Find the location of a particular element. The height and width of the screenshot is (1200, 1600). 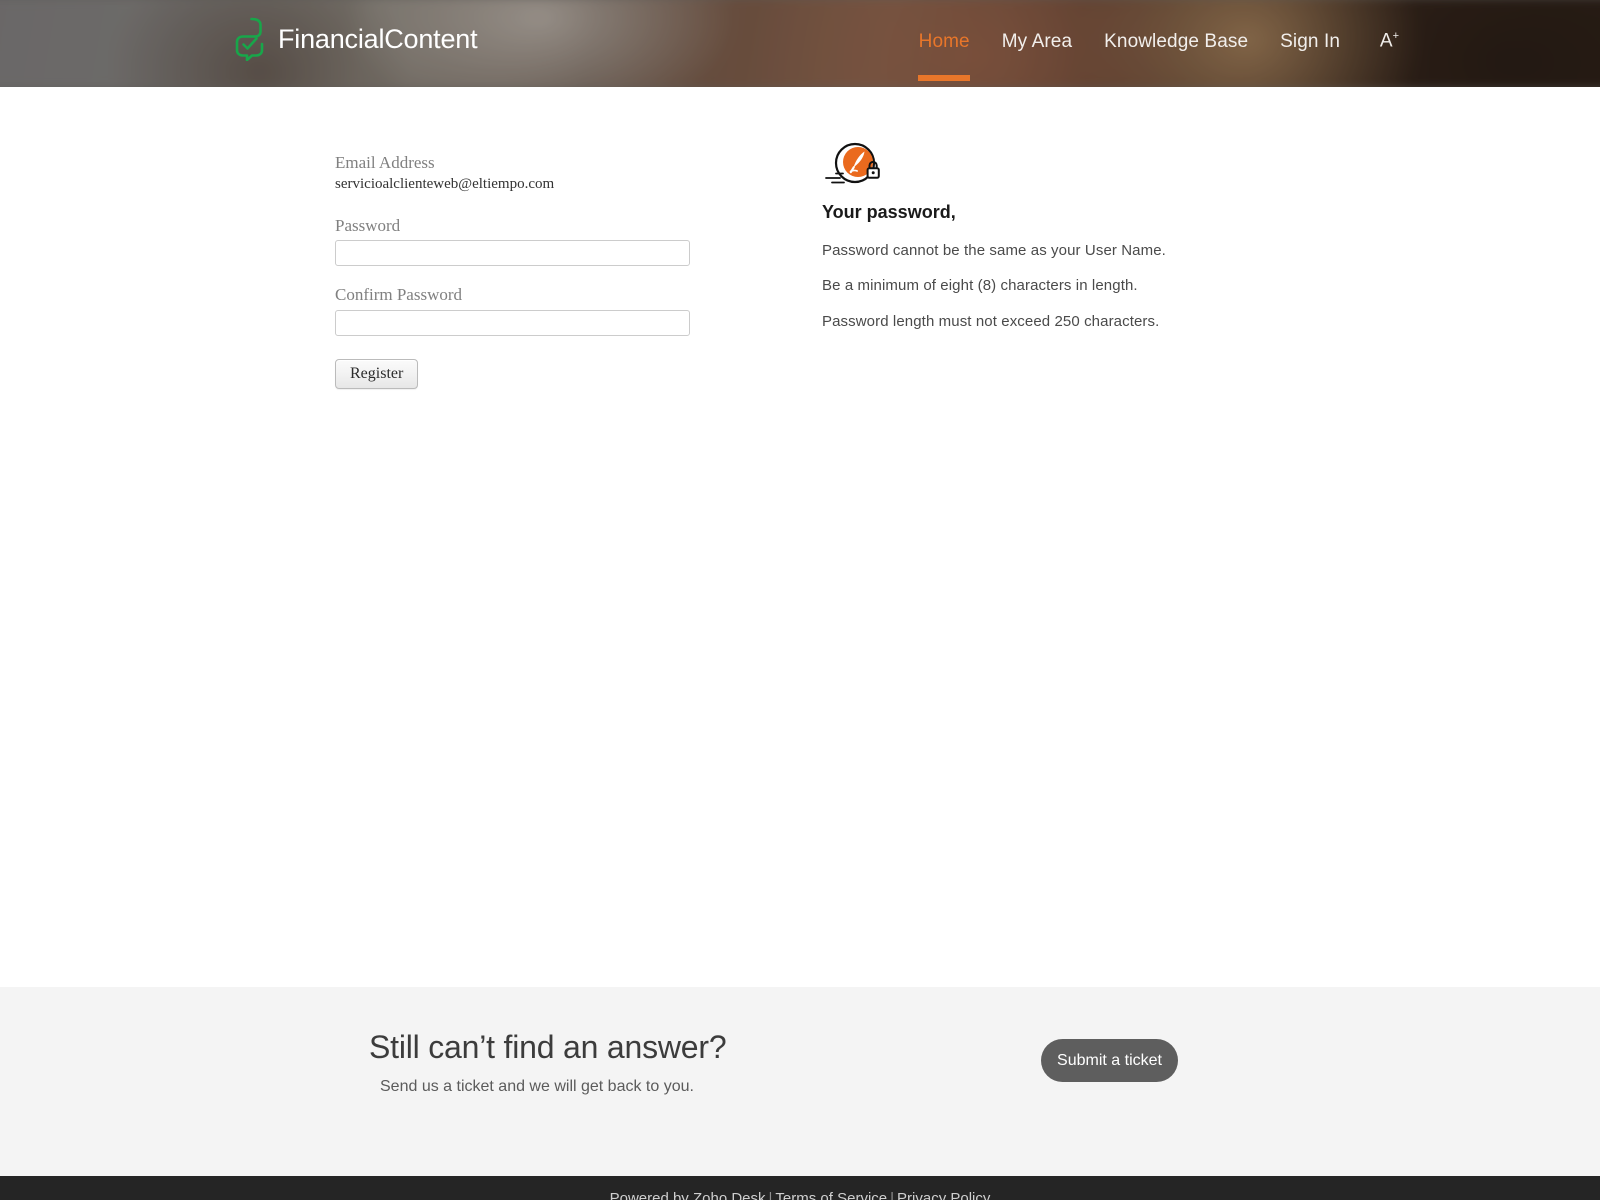

nav-item-home: Home is located at coordinates (944, 40).